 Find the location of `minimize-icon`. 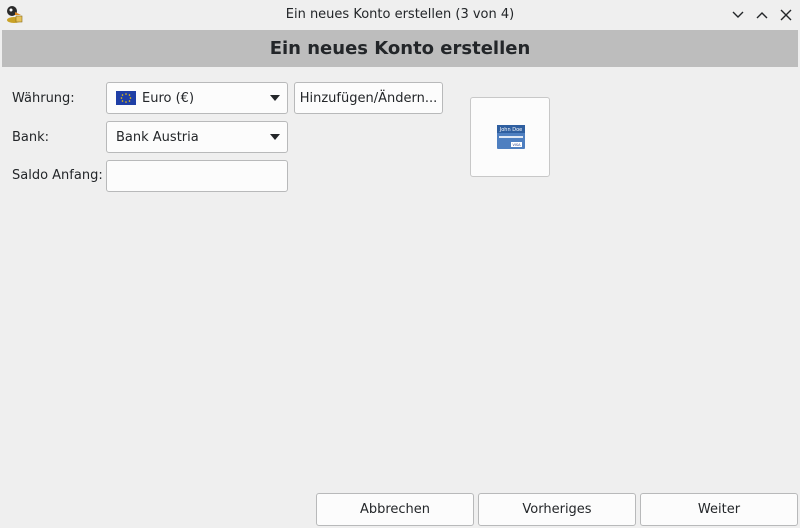

minimize-icon is located at coordinates (738, 15).